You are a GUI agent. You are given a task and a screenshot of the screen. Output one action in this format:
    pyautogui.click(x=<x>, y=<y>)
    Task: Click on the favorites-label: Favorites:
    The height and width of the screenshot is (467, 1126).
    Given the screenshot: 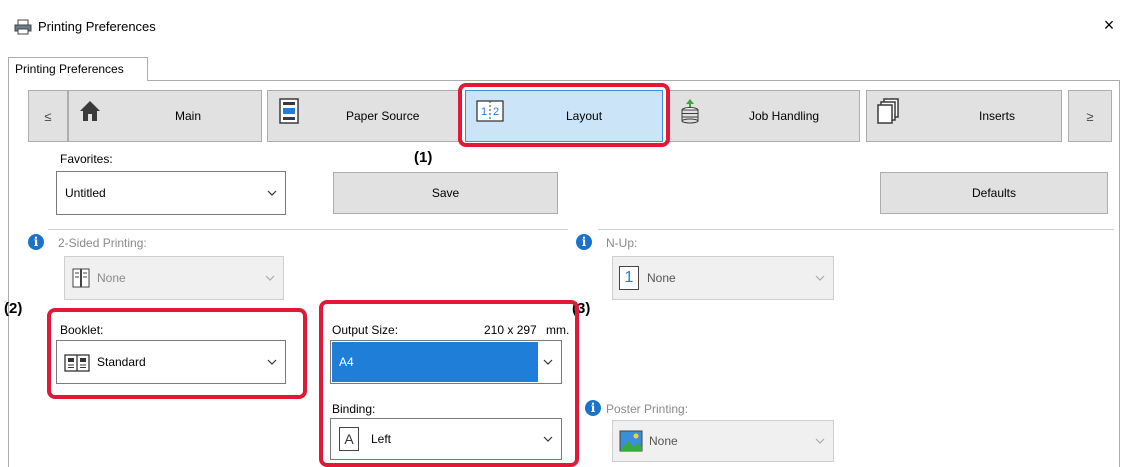 What is the action you would take?
    pyautogui.click(x=86, y=159)
    